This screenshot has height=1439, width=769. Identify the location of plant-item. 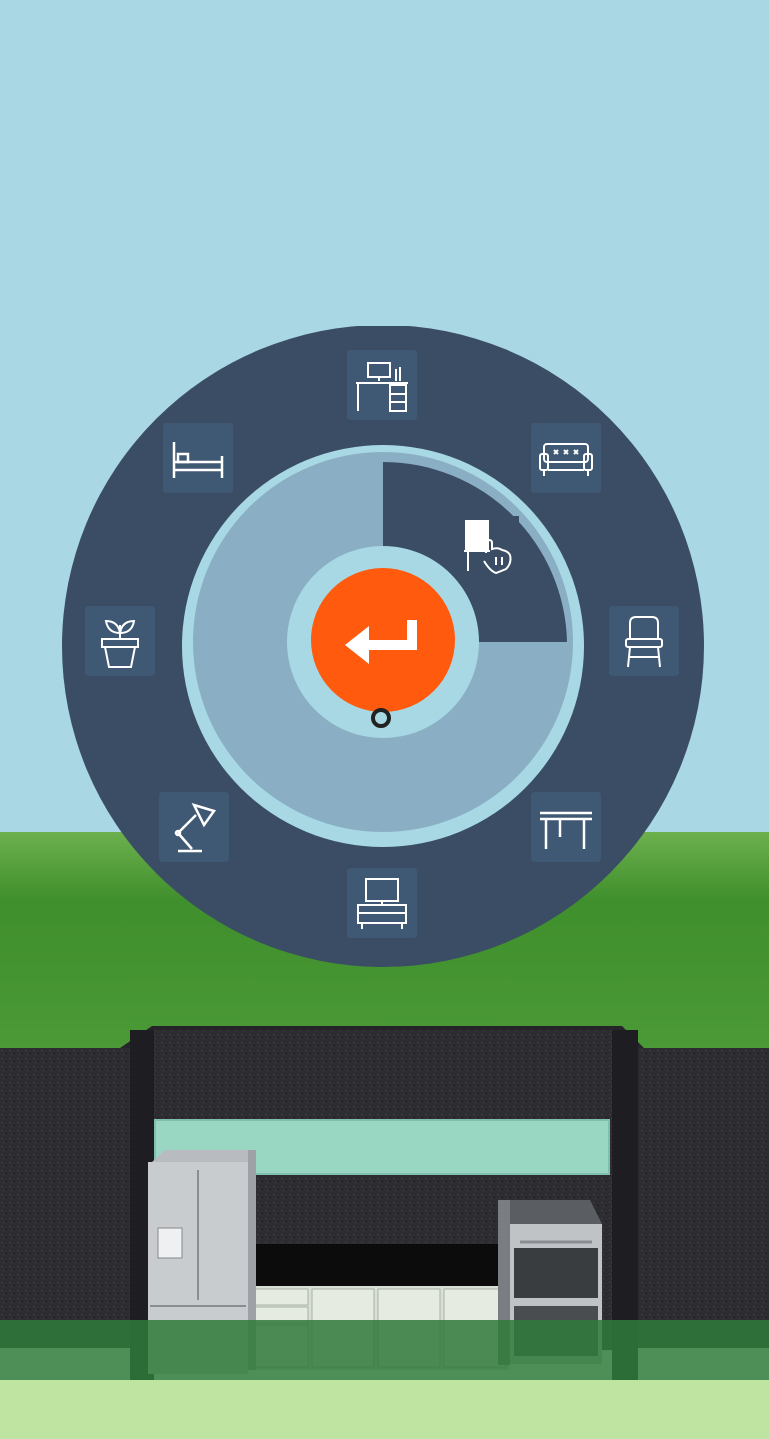
(120, 641).